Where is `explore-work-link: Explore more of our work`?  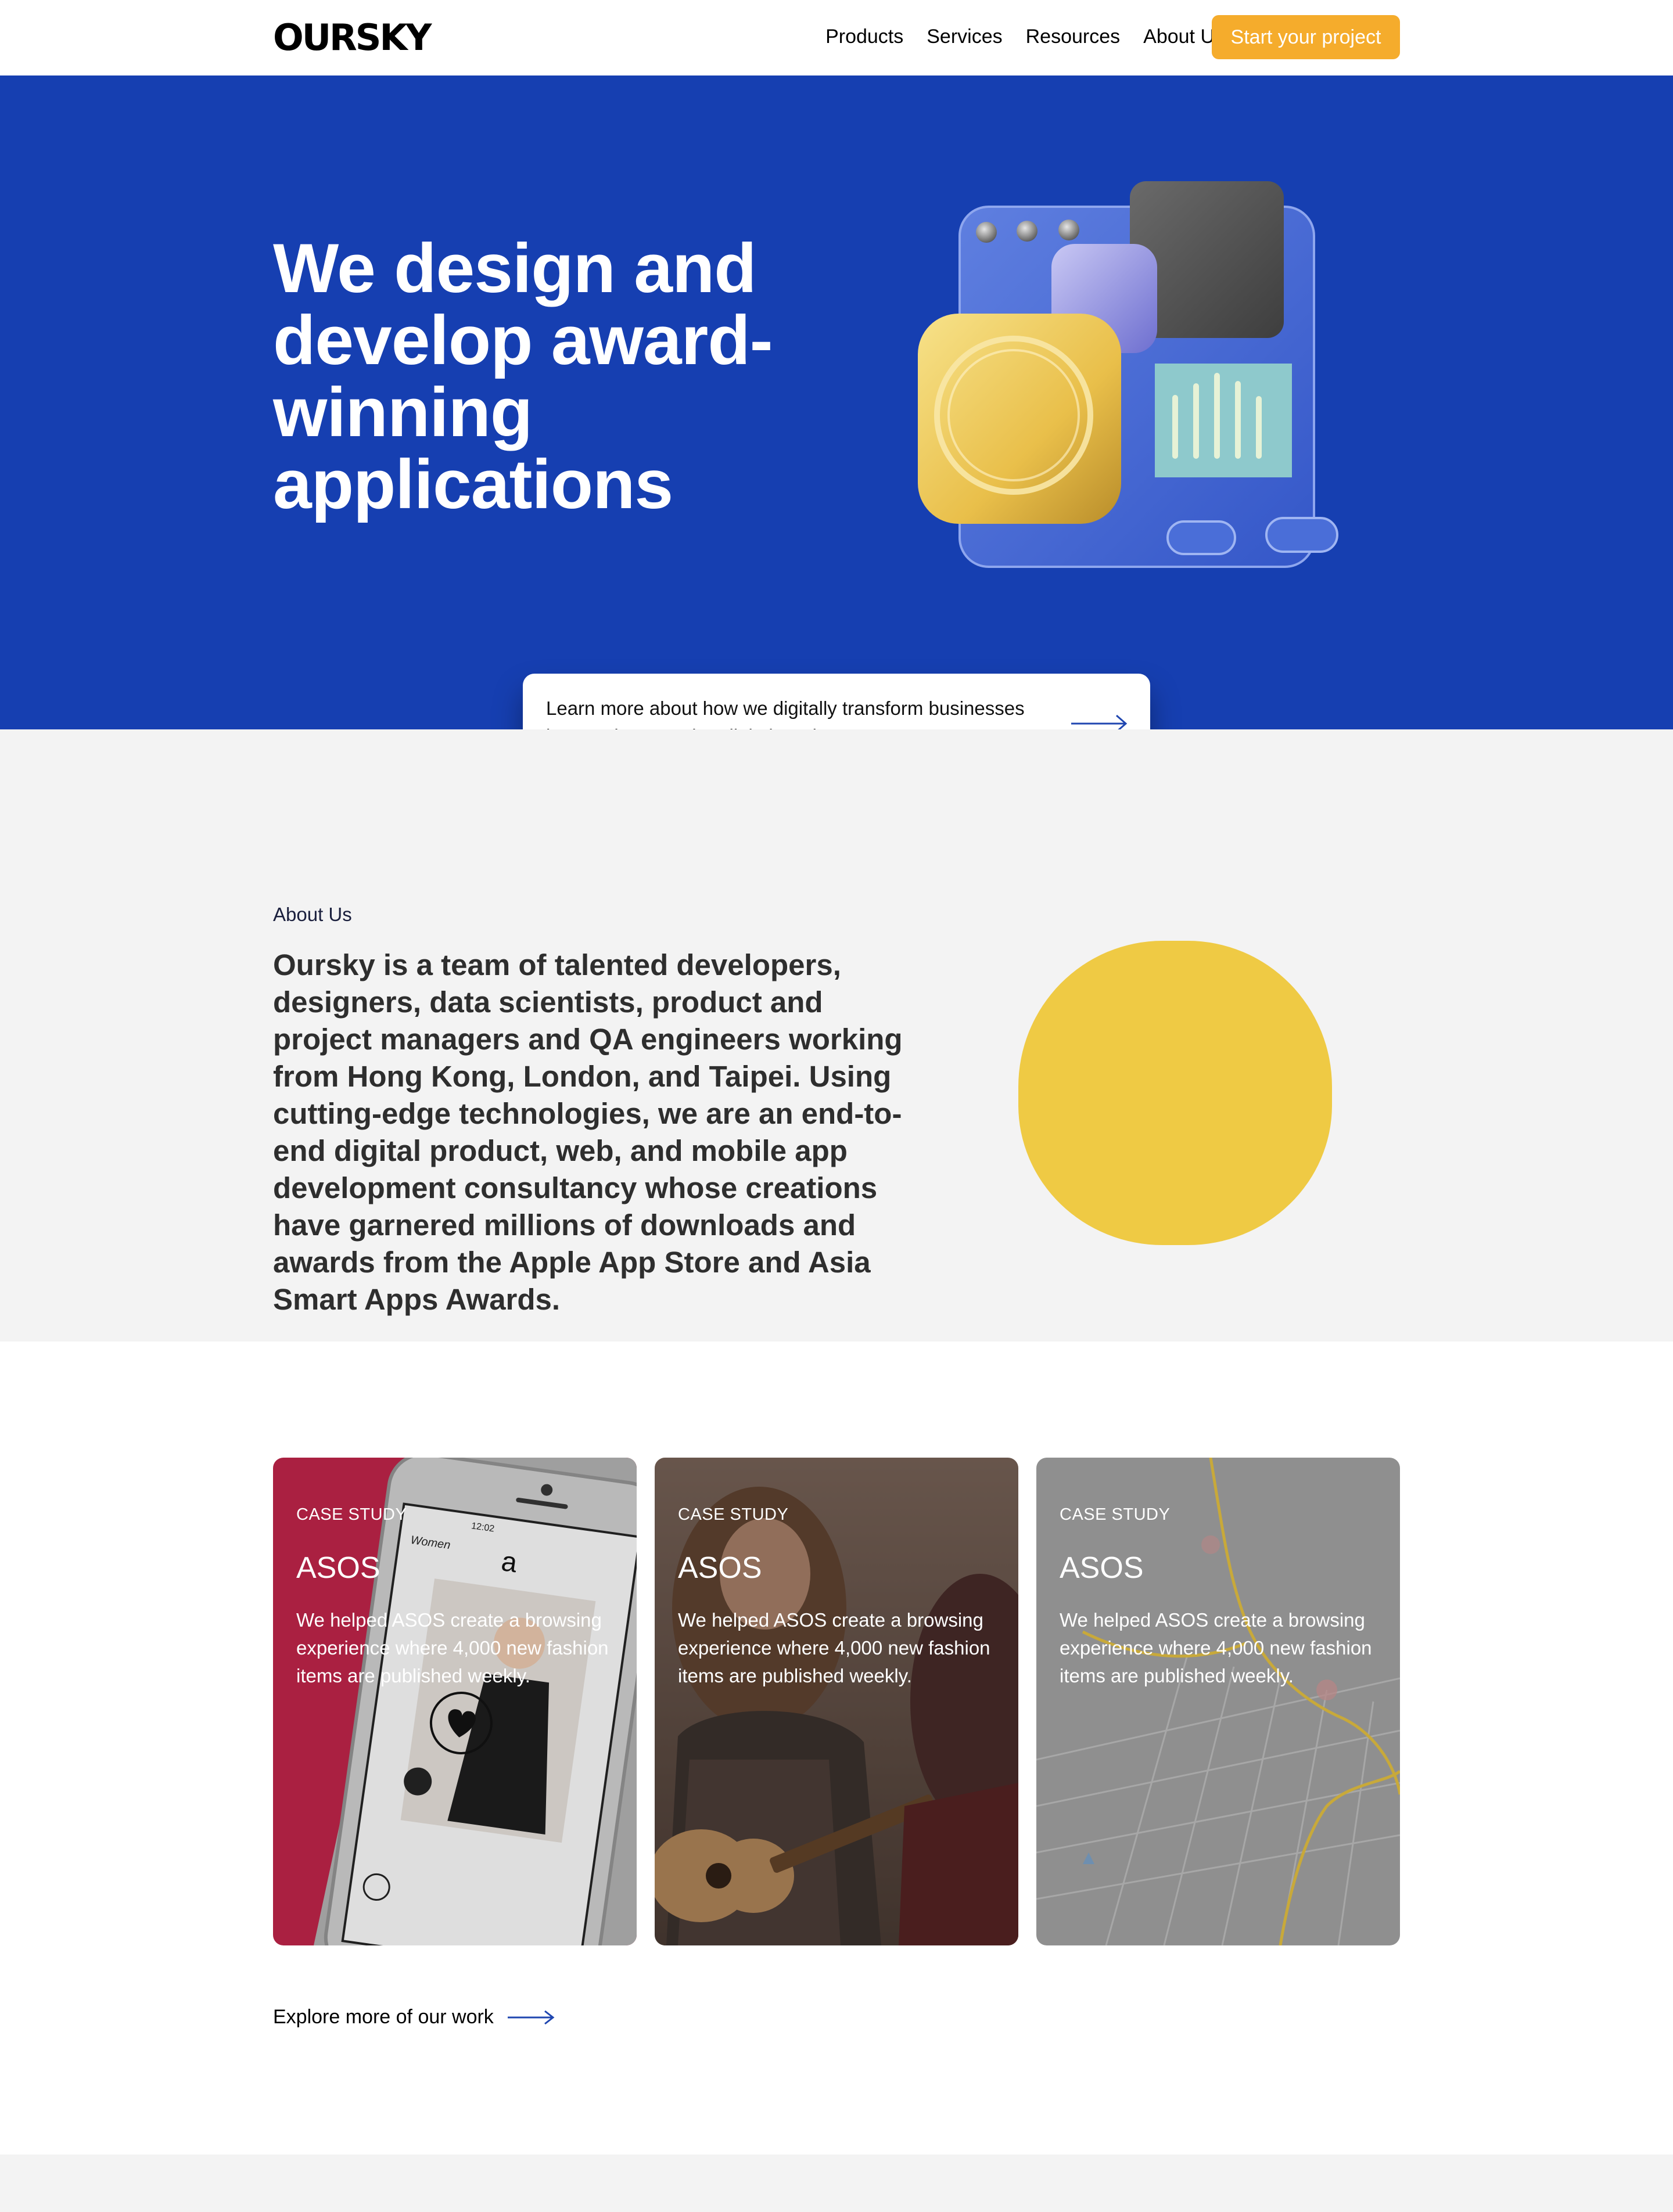
explore-work-link: Explore more of our work is located at coordinates (414, 2017).